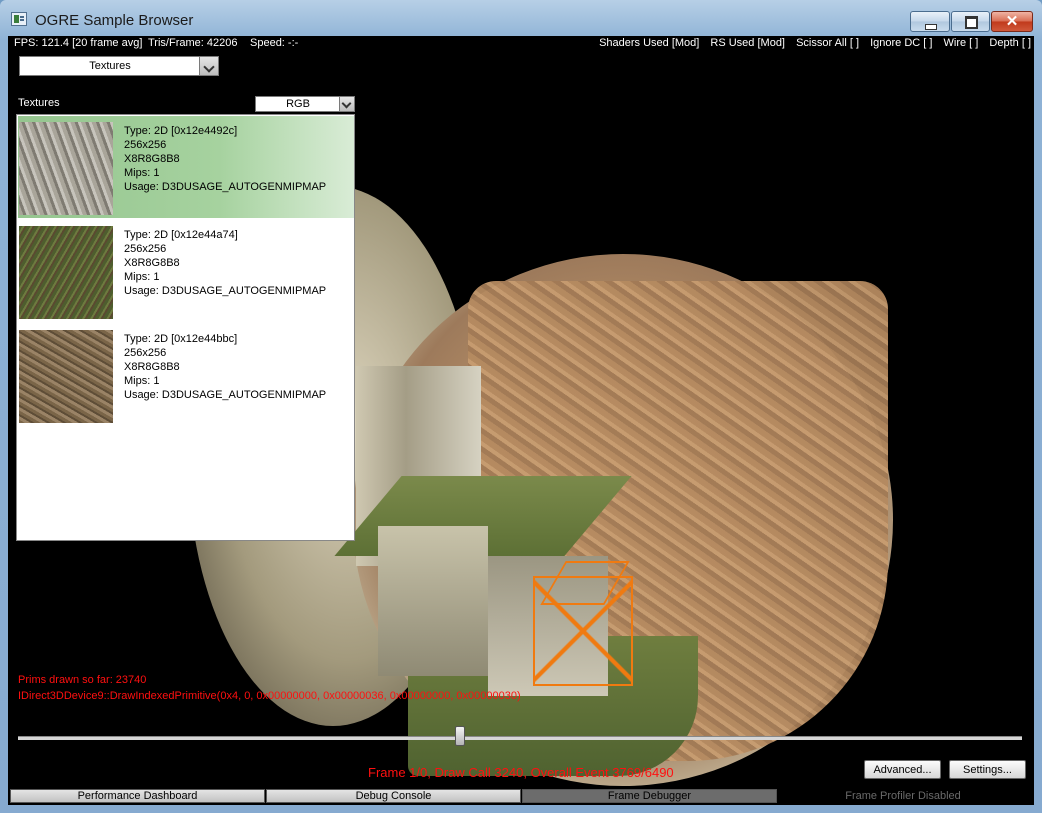 Image resolution: width=1042 pixels, height=813 pixels. What do you see at coordinates (19, 19) in the screenshot?
I see `app-icon` at bounding box center [19, 19].